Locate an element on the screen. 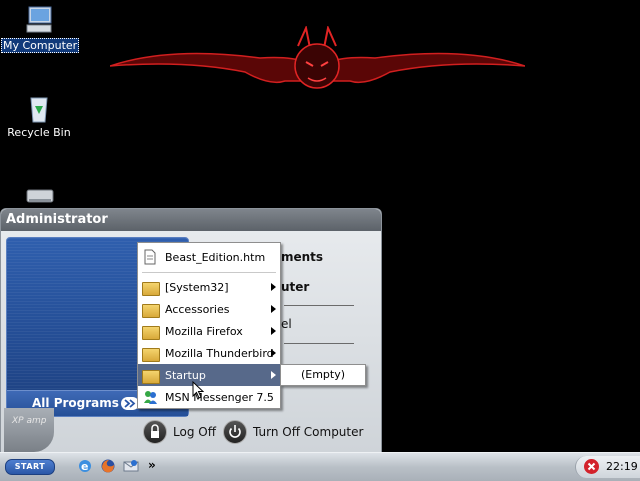  ie-icon: e is located at coordinates (85, 466).